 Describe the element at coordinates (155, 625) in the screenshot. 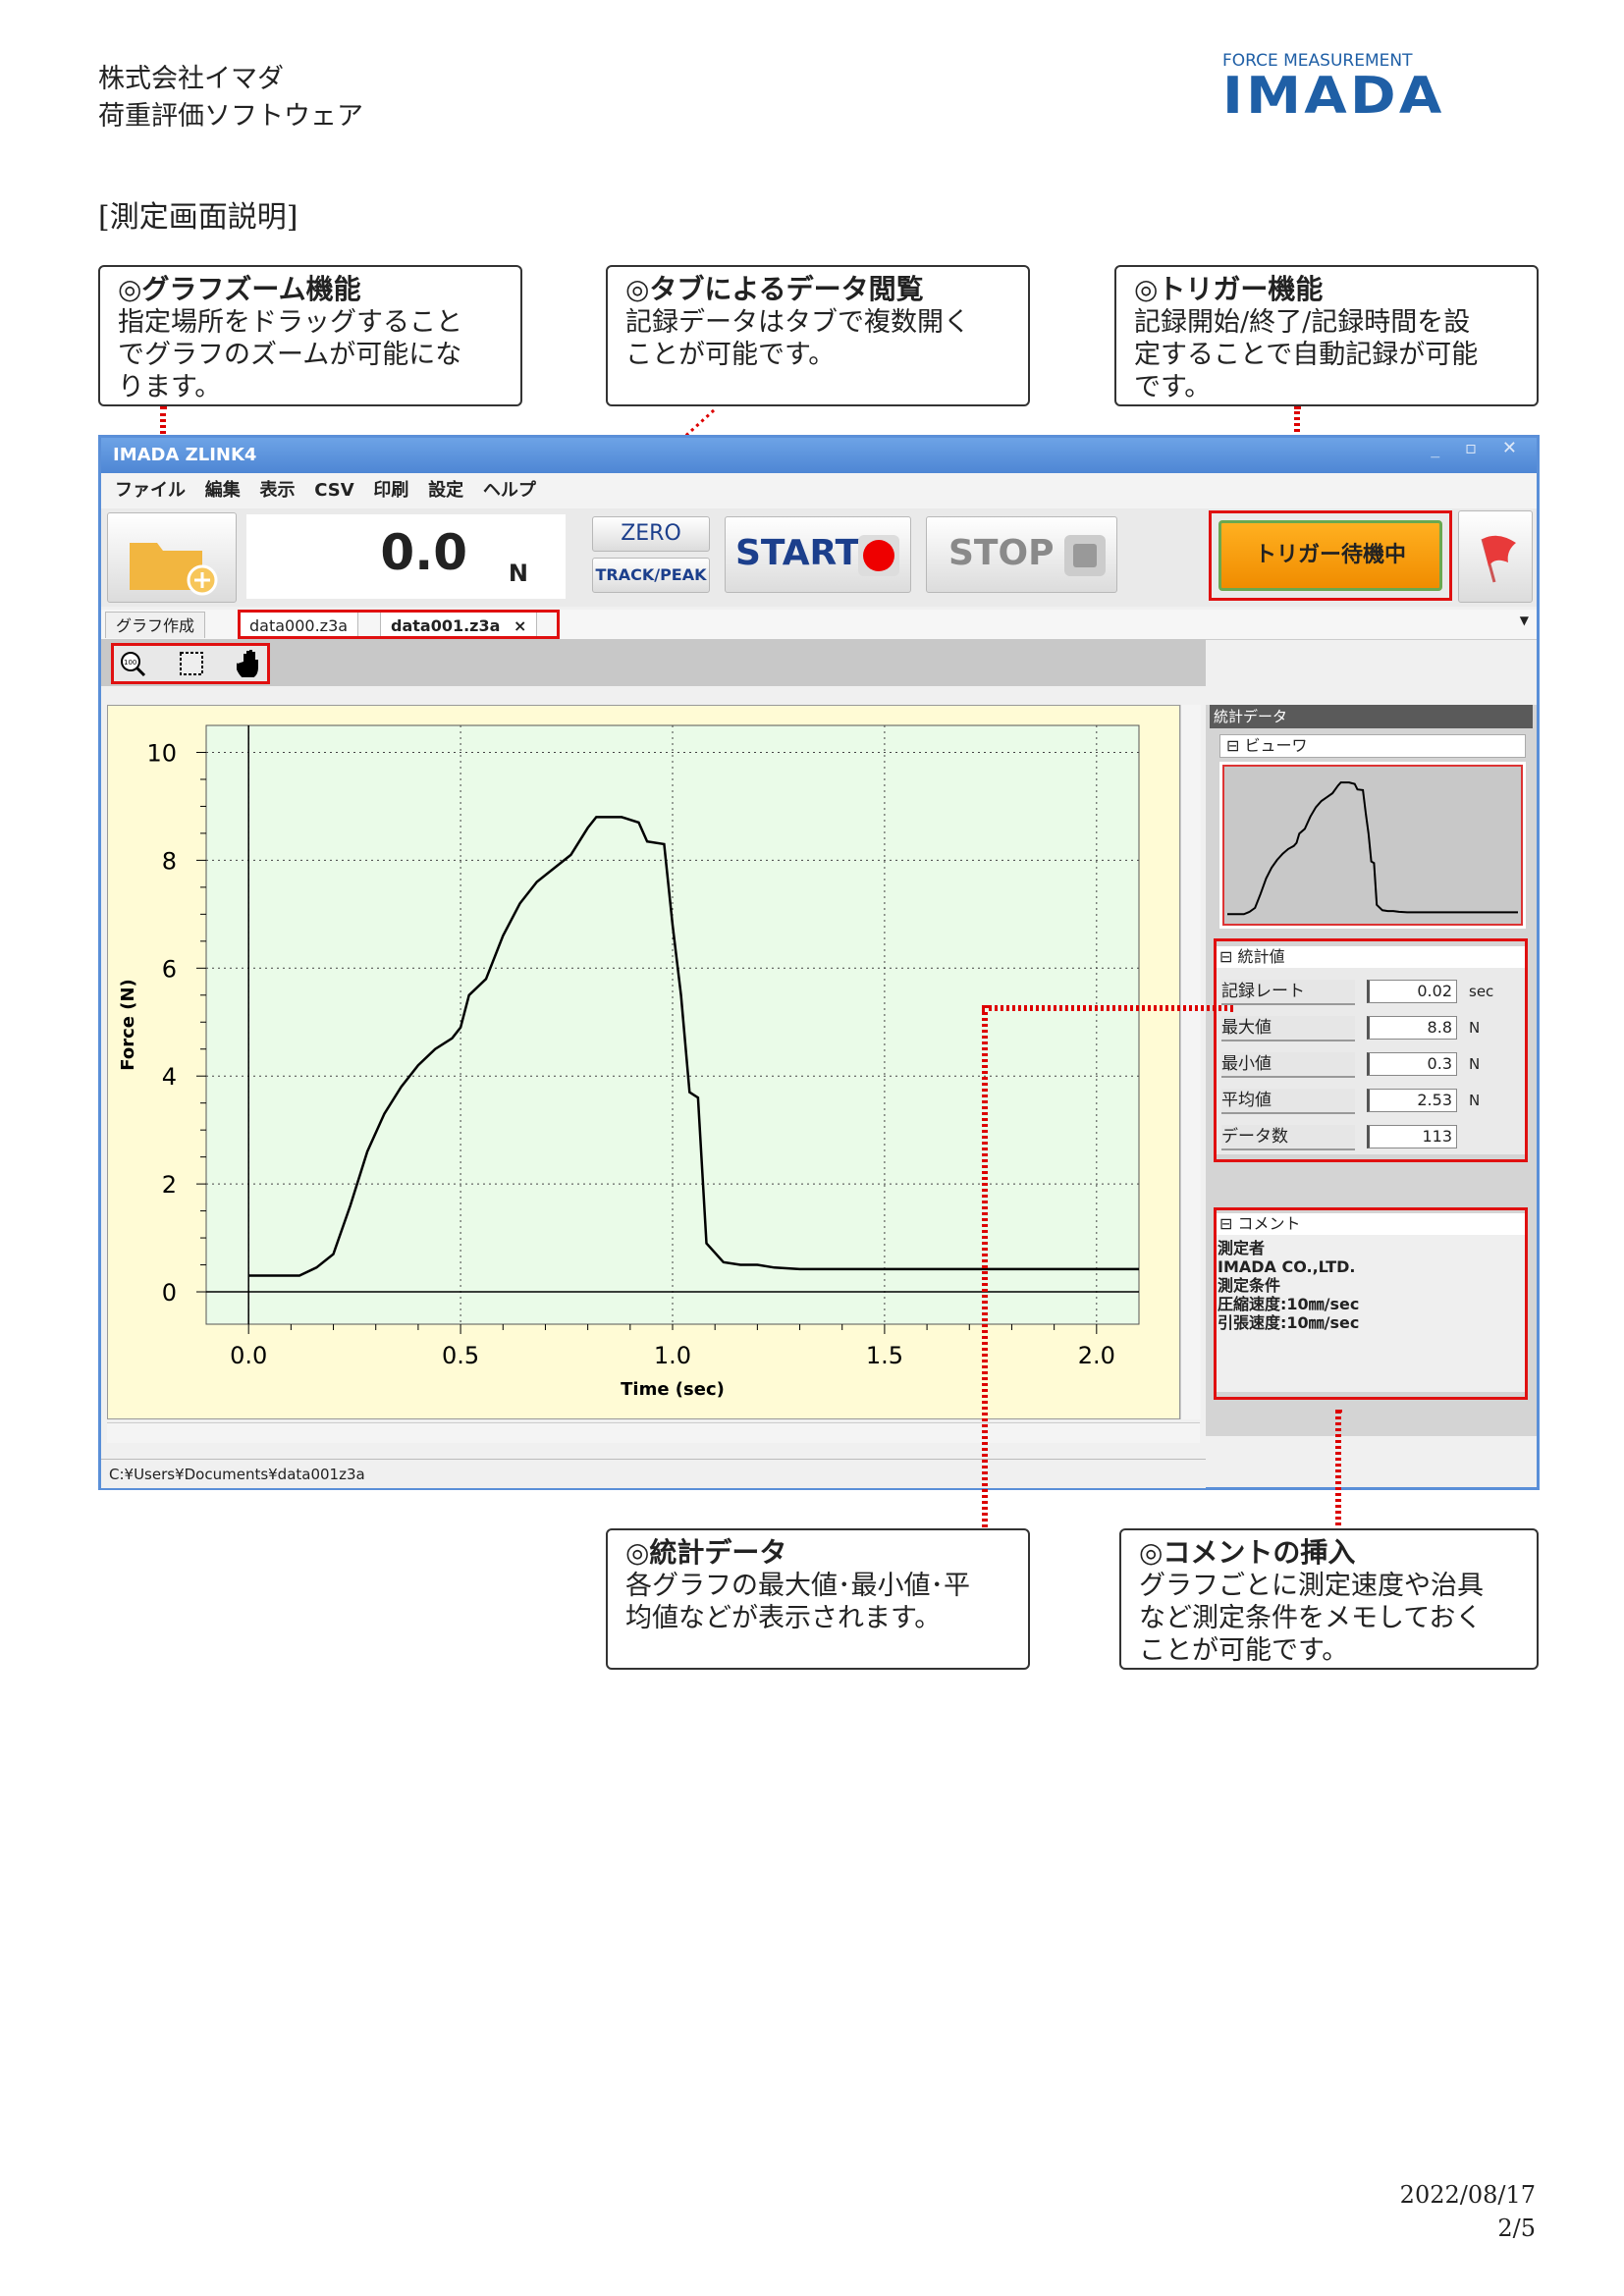

I see `tab-graph-create: グラフ作成` at that location.